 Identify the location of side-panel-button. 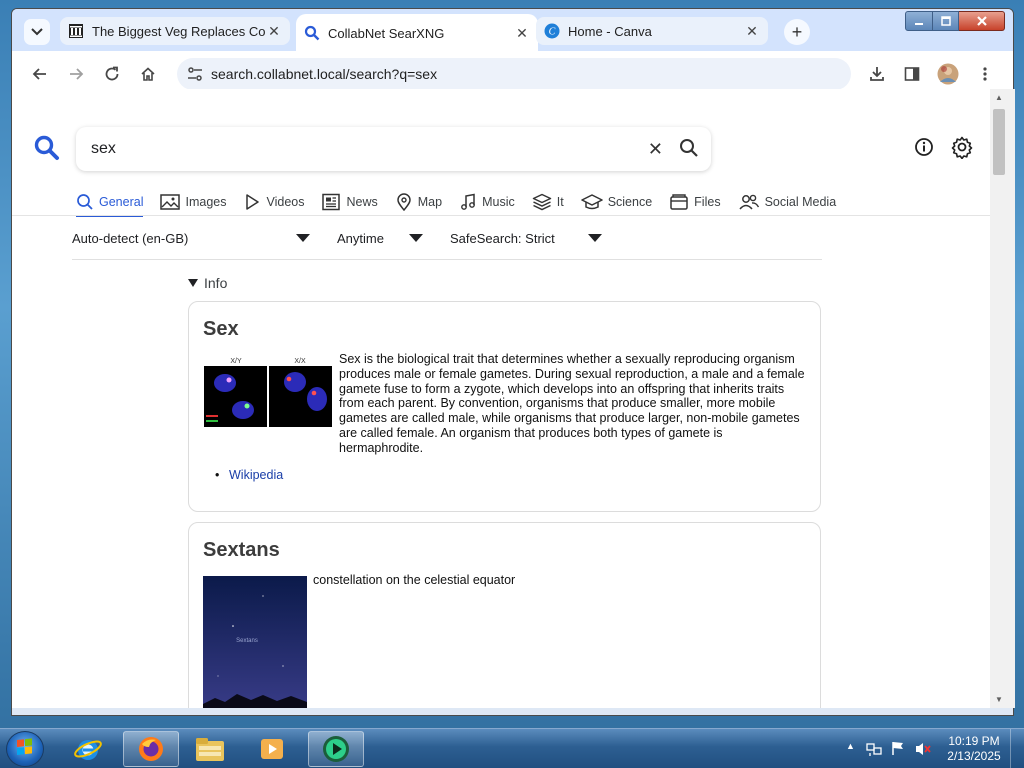
(912, 74).